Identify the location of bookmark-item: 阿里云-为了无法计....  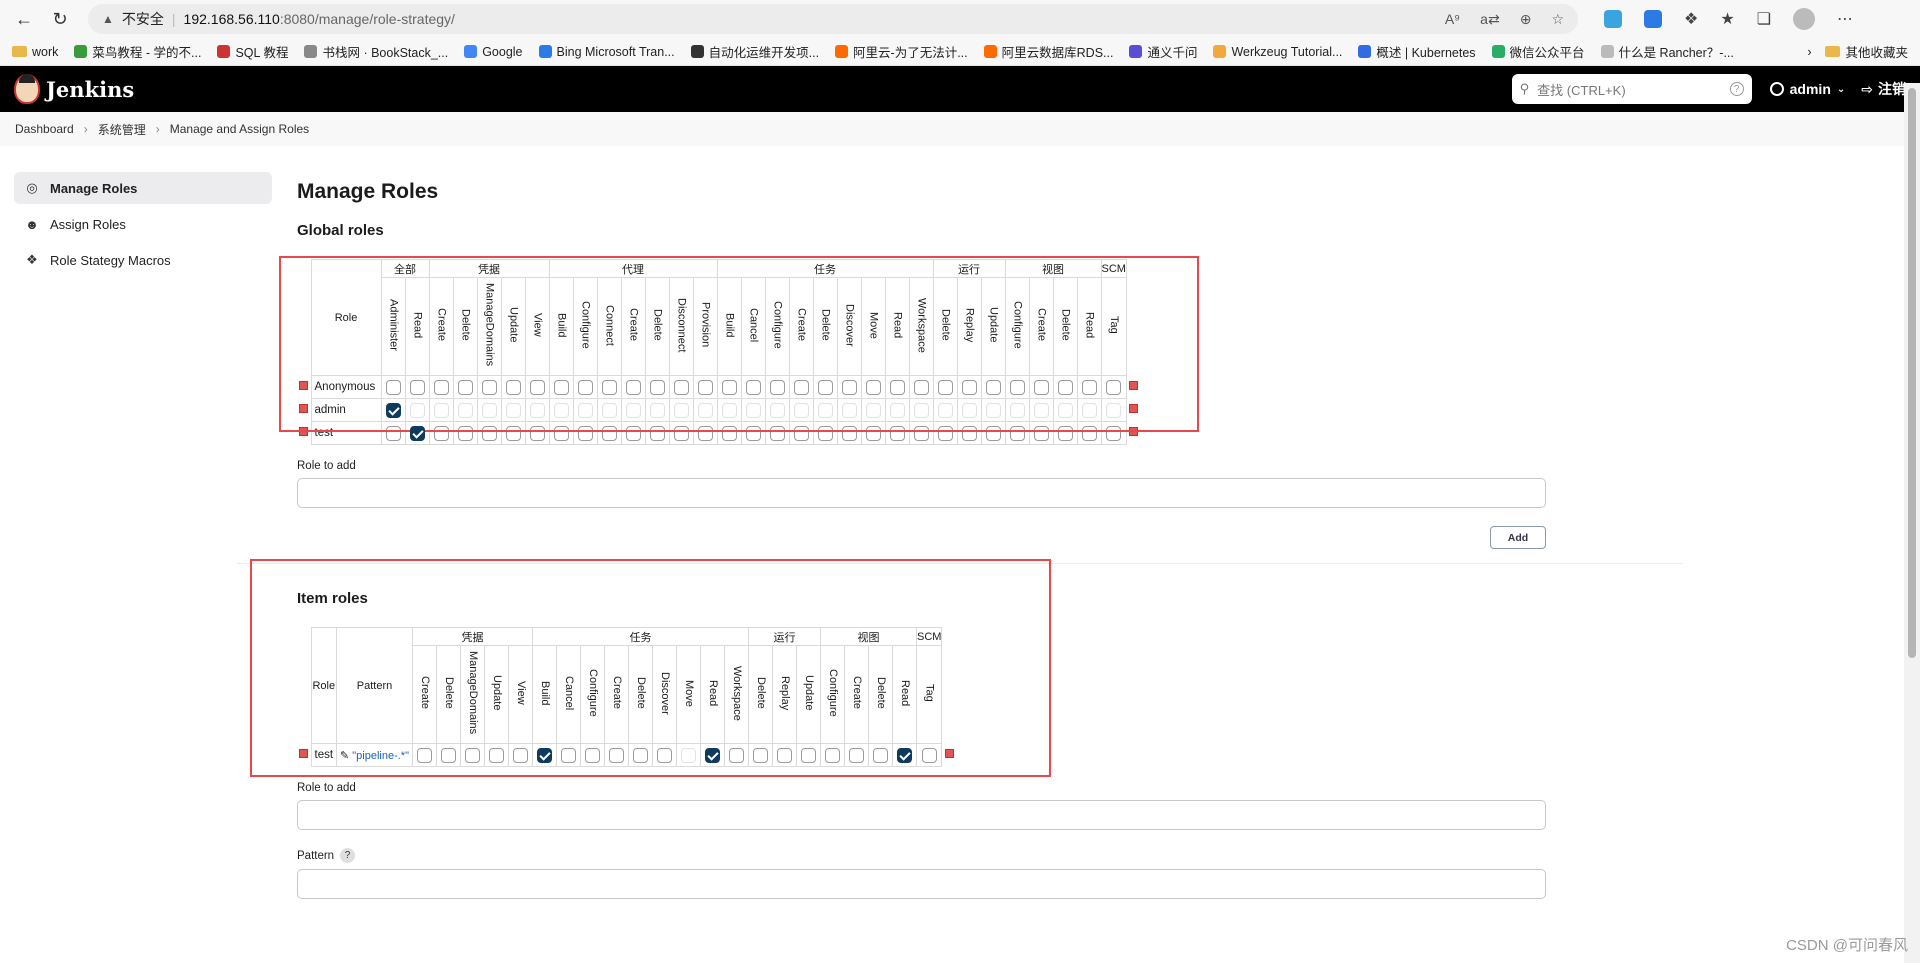
(901, 51).